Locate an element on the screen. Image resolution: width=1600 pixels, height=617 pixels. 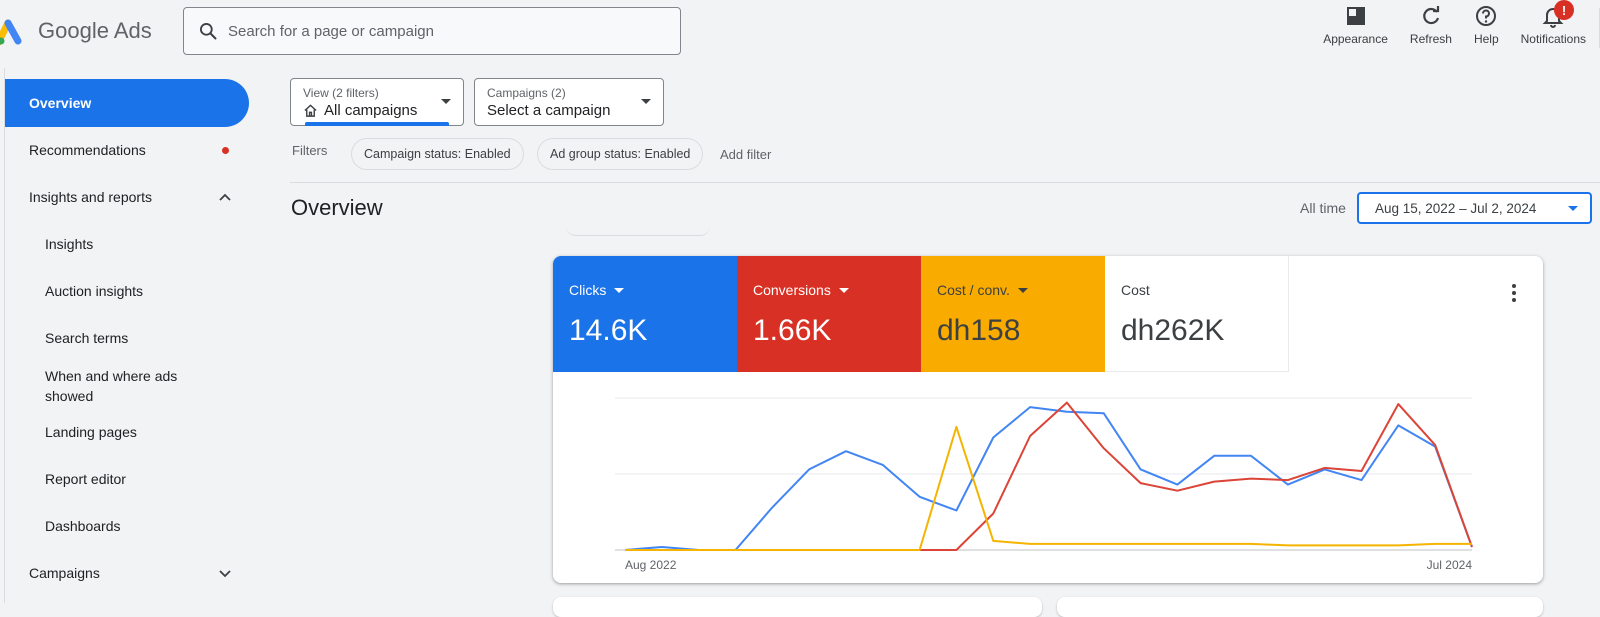
sidebar-item-recommendations: Recommendations is located at coordinates (127, 150).